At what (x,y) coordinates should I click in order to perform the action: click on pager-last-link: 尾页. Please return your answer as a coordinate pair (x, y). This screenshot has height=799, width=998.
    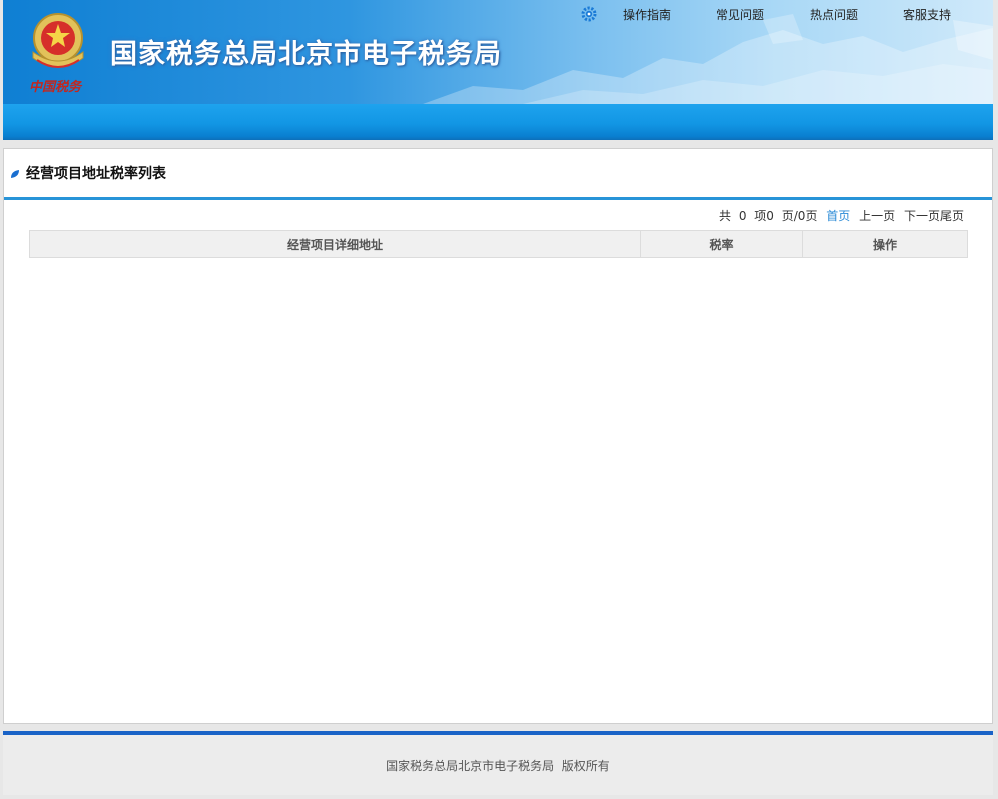
    Looking at the image, I should click on (952, 216).